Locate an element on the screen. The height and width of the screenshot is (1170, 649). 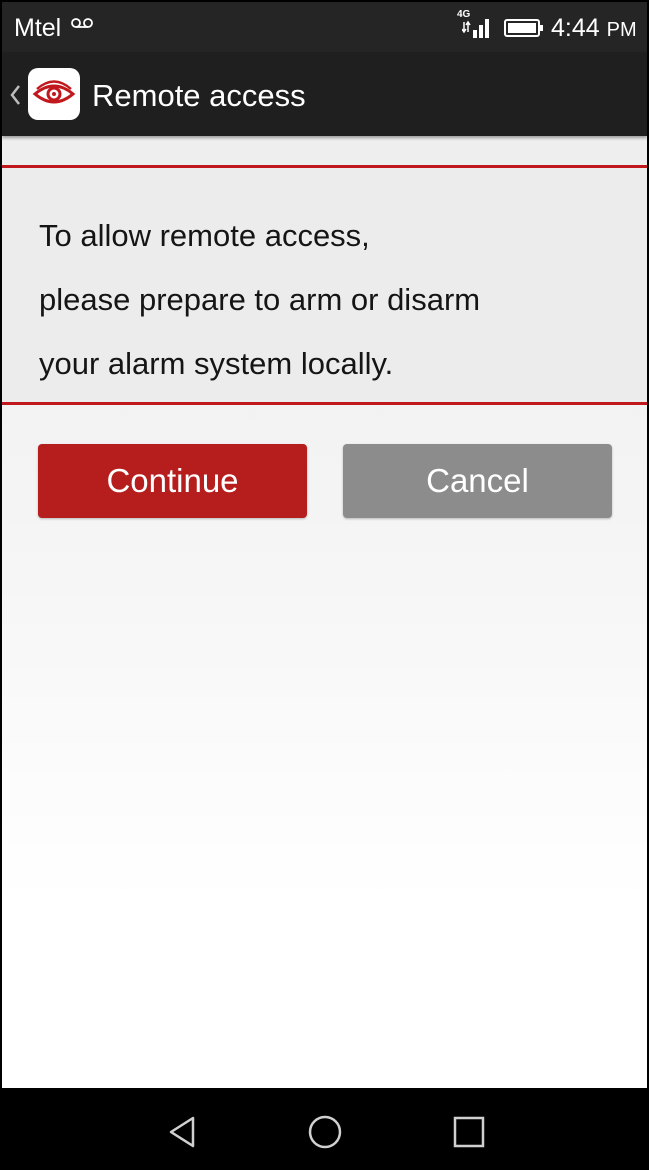
message-line: please prepare to arm or disarm is located at coordinates (260, 299).